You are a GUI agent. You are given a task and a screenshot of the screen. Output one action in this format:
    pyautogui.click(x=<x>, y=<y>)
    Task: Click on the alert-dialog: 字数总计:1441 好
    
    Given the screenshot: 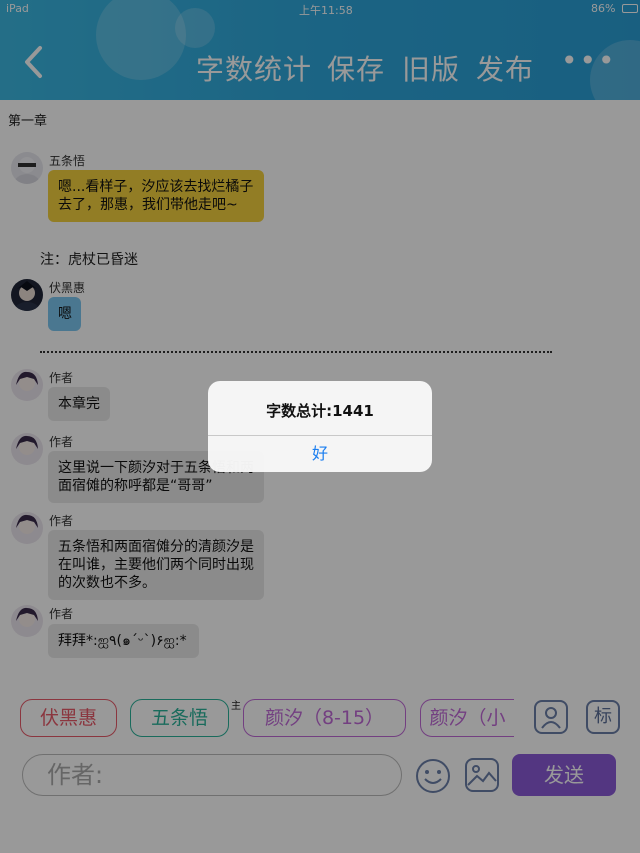 What is the action you would take?
    pyautogui.click(x=320, y=426)
    